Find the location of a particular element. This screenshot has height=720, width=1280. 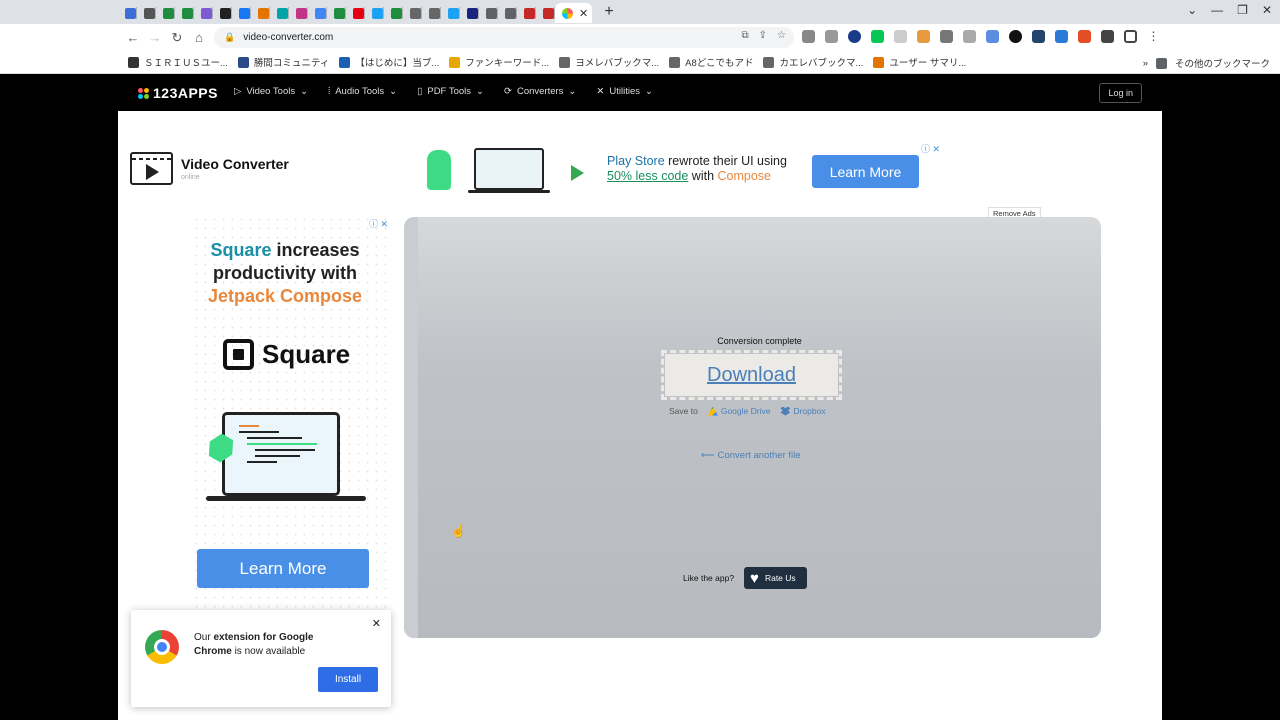

chrome-icon is located at coordinates (162, 647).